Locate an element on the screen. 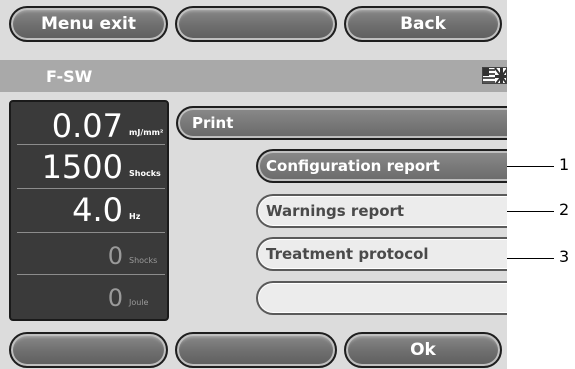 This screenshot has width=575, height=369. parameter-value: 0.07 is located at coordinates (87, 126).